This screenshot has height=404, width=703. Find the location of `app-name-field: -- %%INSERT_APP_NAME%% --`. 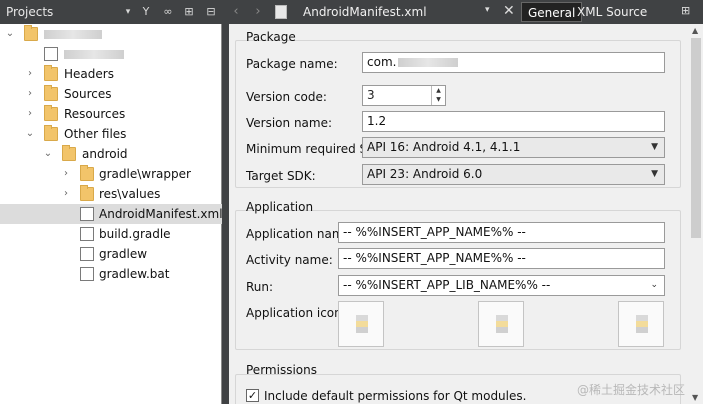

app-name-field: -- %%INSERT_APP_NAME%% -- is located at coordinates (501, 232).